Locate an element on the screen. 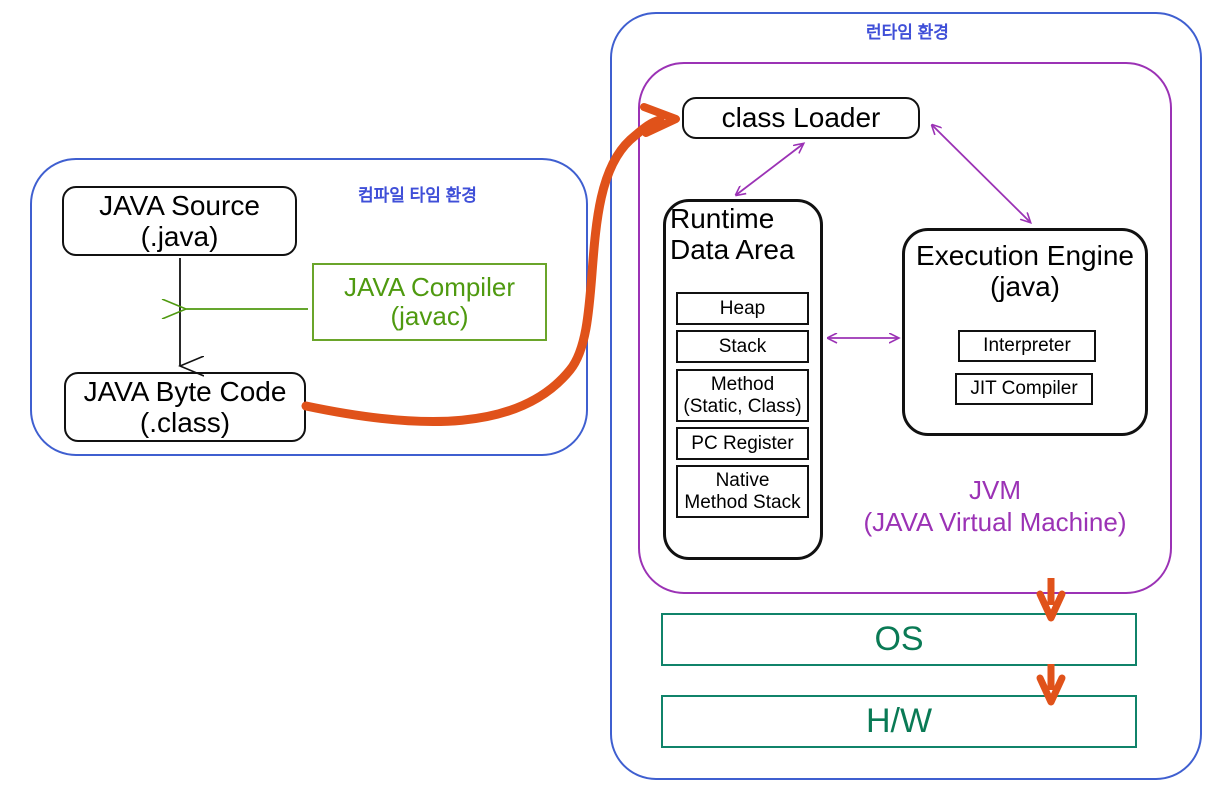  runtime-data-area-item-stack: Stack is located at coordinates (742, 346).